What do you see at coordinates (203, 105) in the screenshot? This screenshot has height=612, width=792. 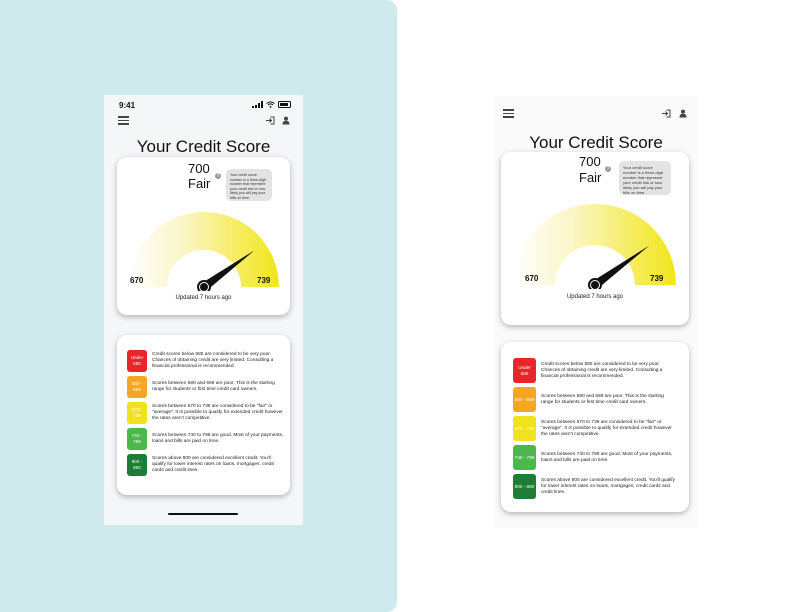 I see `status-bar: 9:41` at bounding box center [203, 105].